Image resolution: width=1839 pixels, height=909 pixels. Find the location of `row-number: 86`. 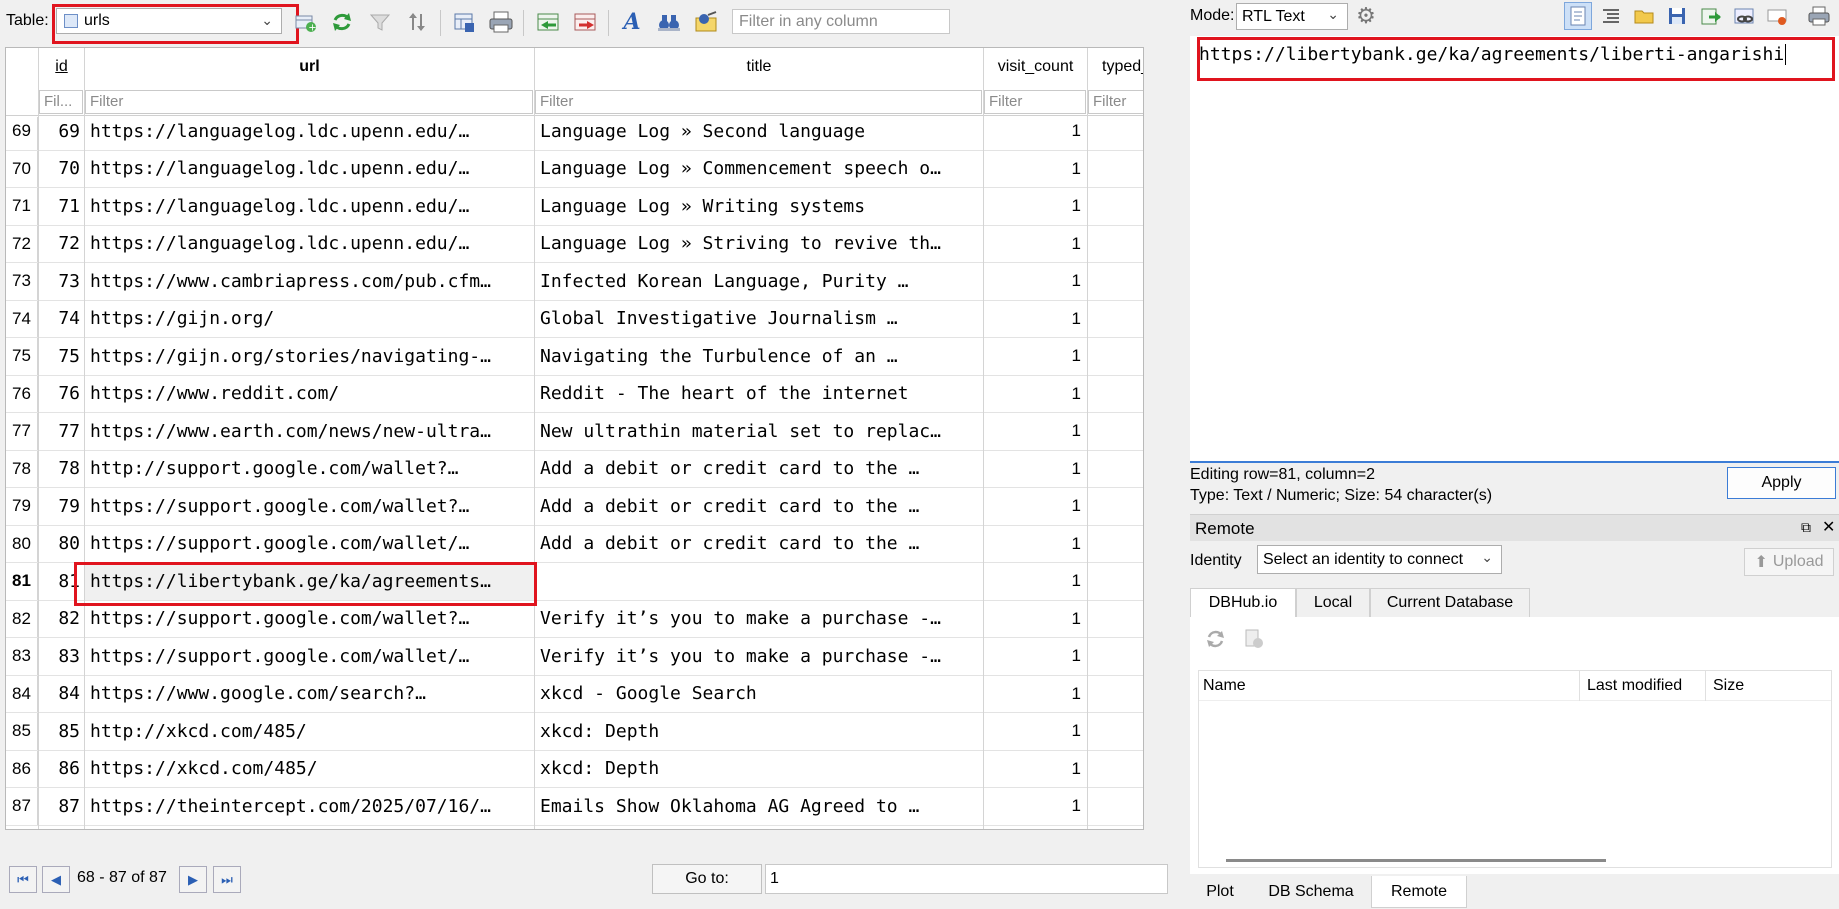

row-number: 86 is located at coordinates (22, 768).